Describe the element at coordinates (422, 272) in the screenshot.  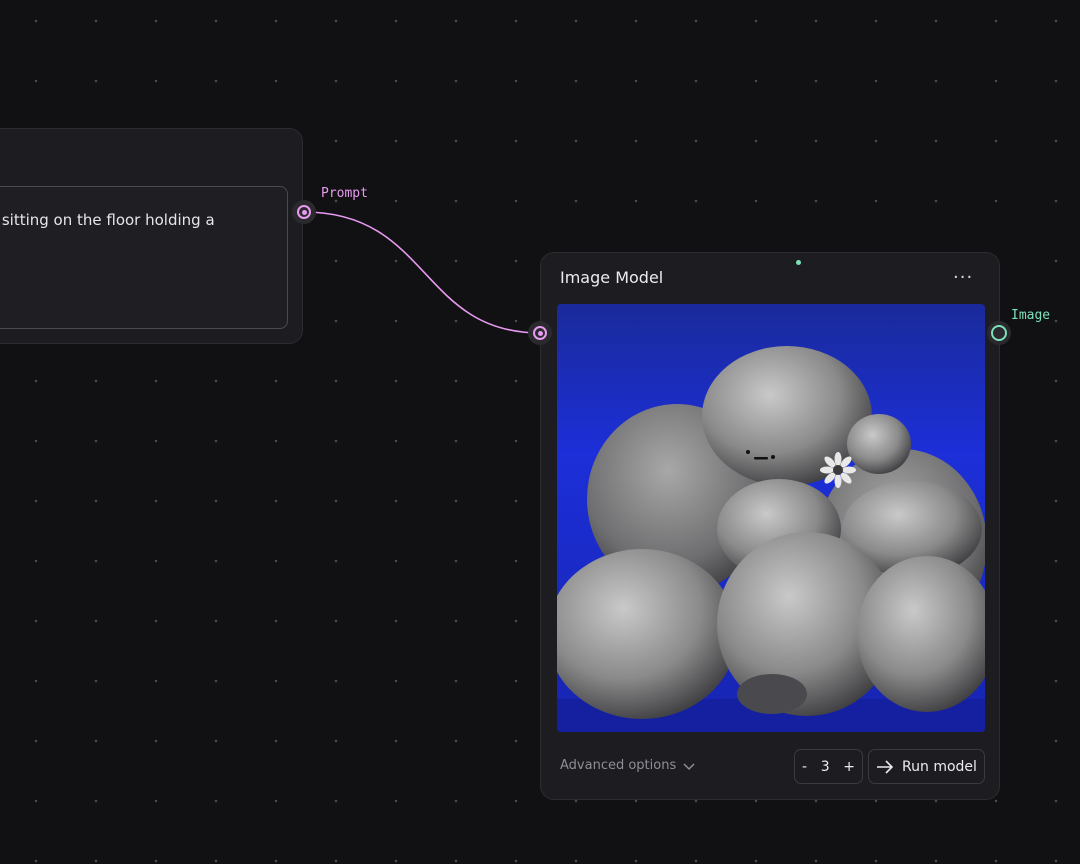
I see `prompt-connection-wire` at that location.